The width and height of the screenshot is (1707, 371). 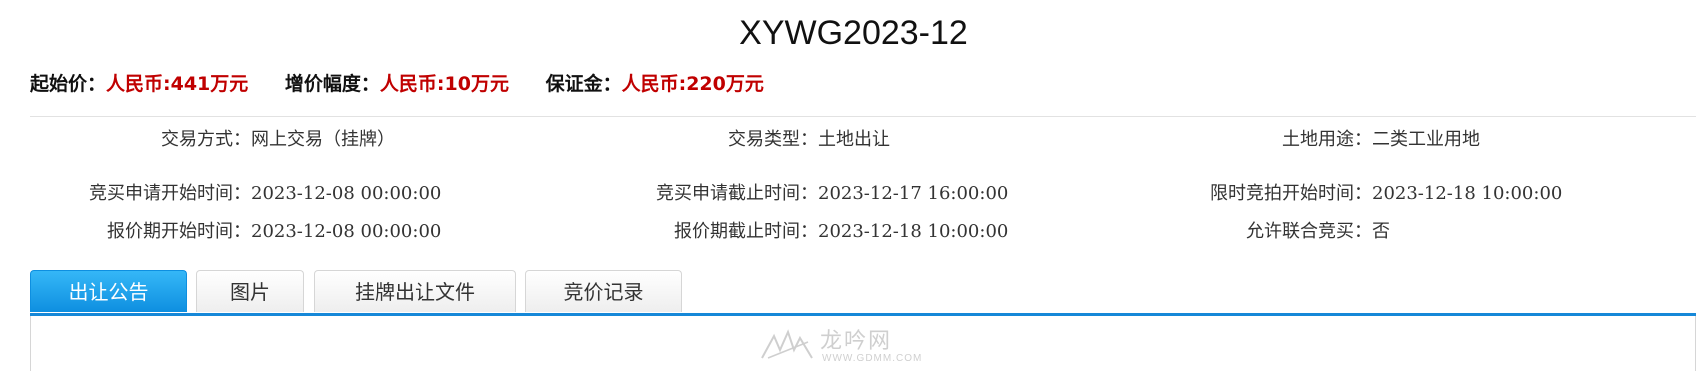 I want to click on trade-method: 交易方式：网上交易（挂牌）, so click(x=242, y=140).